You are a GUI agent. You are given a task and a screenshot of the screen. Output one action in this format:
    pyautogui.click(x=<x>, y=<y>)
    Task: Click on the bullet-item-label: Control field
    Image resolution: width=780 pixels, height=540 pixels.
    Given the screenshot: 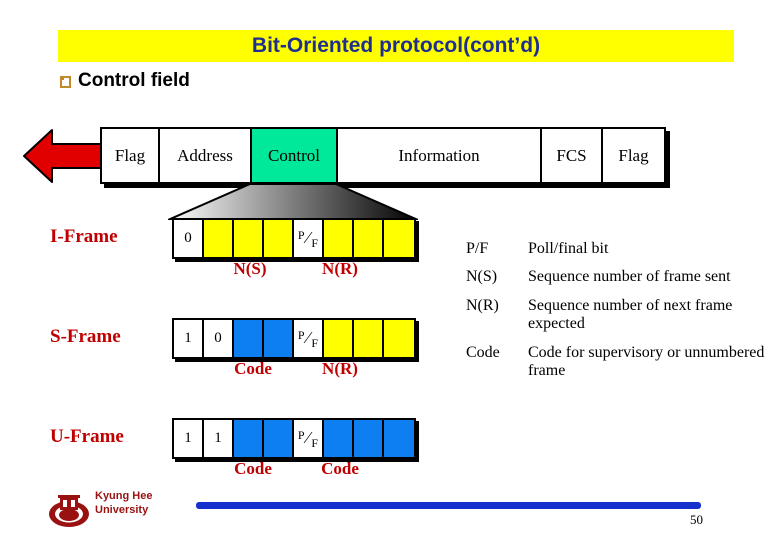 What is the action you would take?
    pyautogui.click(x=134, y=80)
    